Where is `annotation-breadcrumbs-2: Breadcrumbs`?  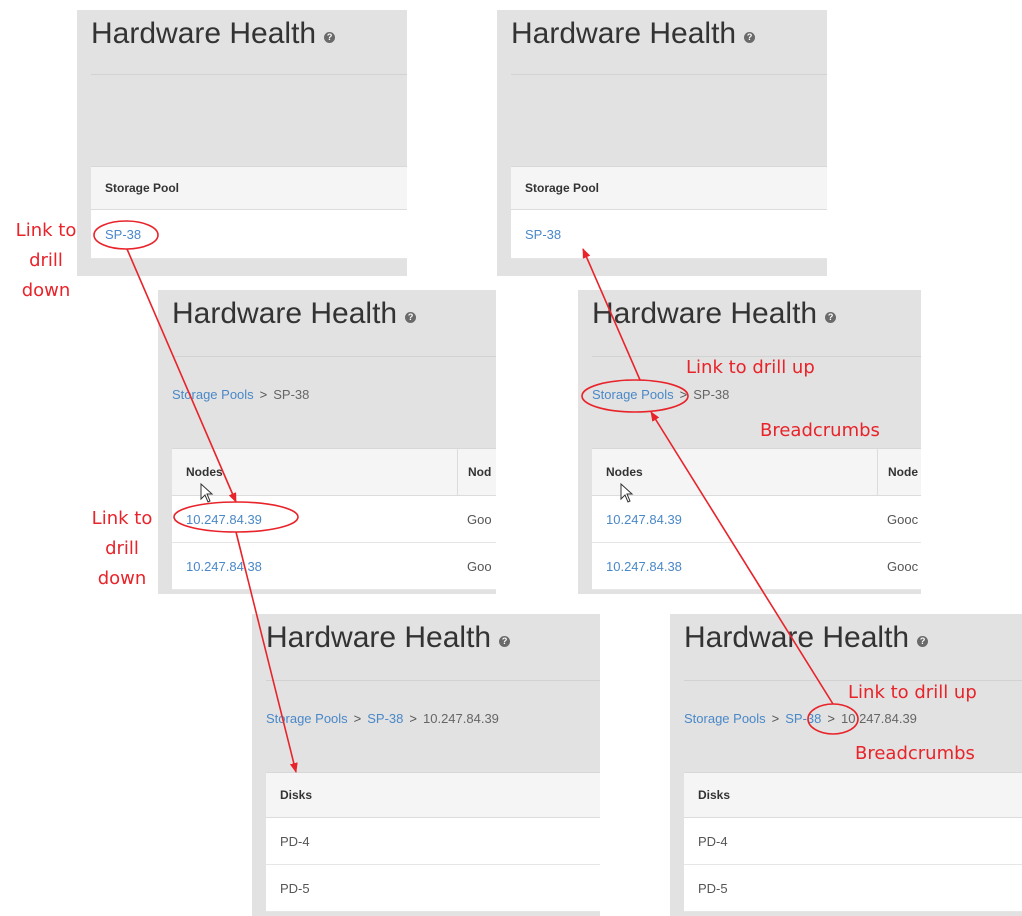
annotation-breadcrumbs-2: Breadcrumbs is located at coordinates (915, 753).